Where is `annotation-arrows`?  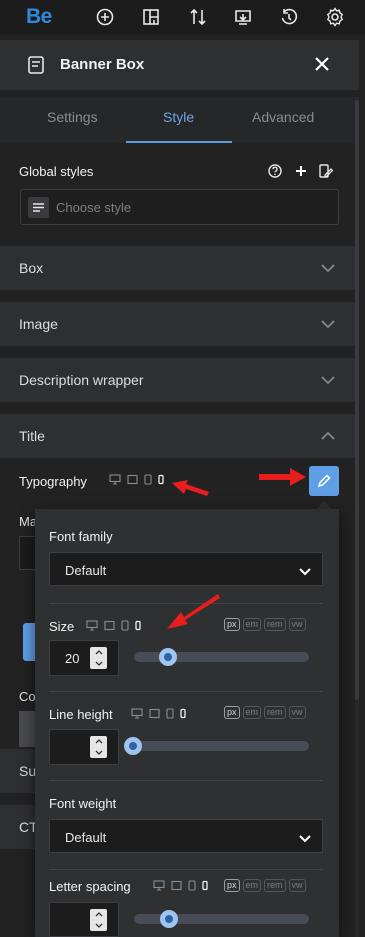 annotation-arrows is located at coordinates (236, 548).